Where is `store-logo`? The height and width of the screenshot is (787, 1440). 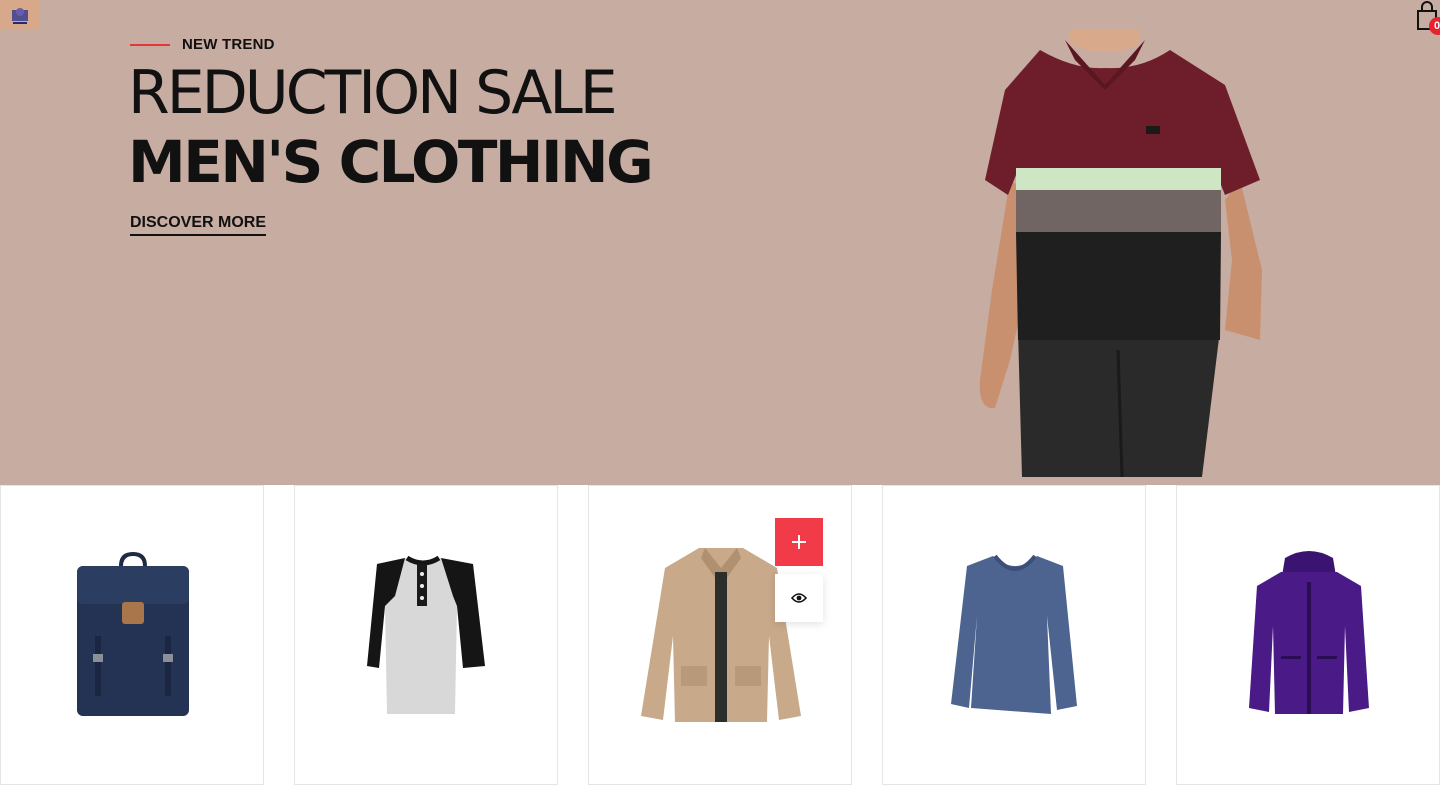 store-logo is located at coordinates (20, 15).